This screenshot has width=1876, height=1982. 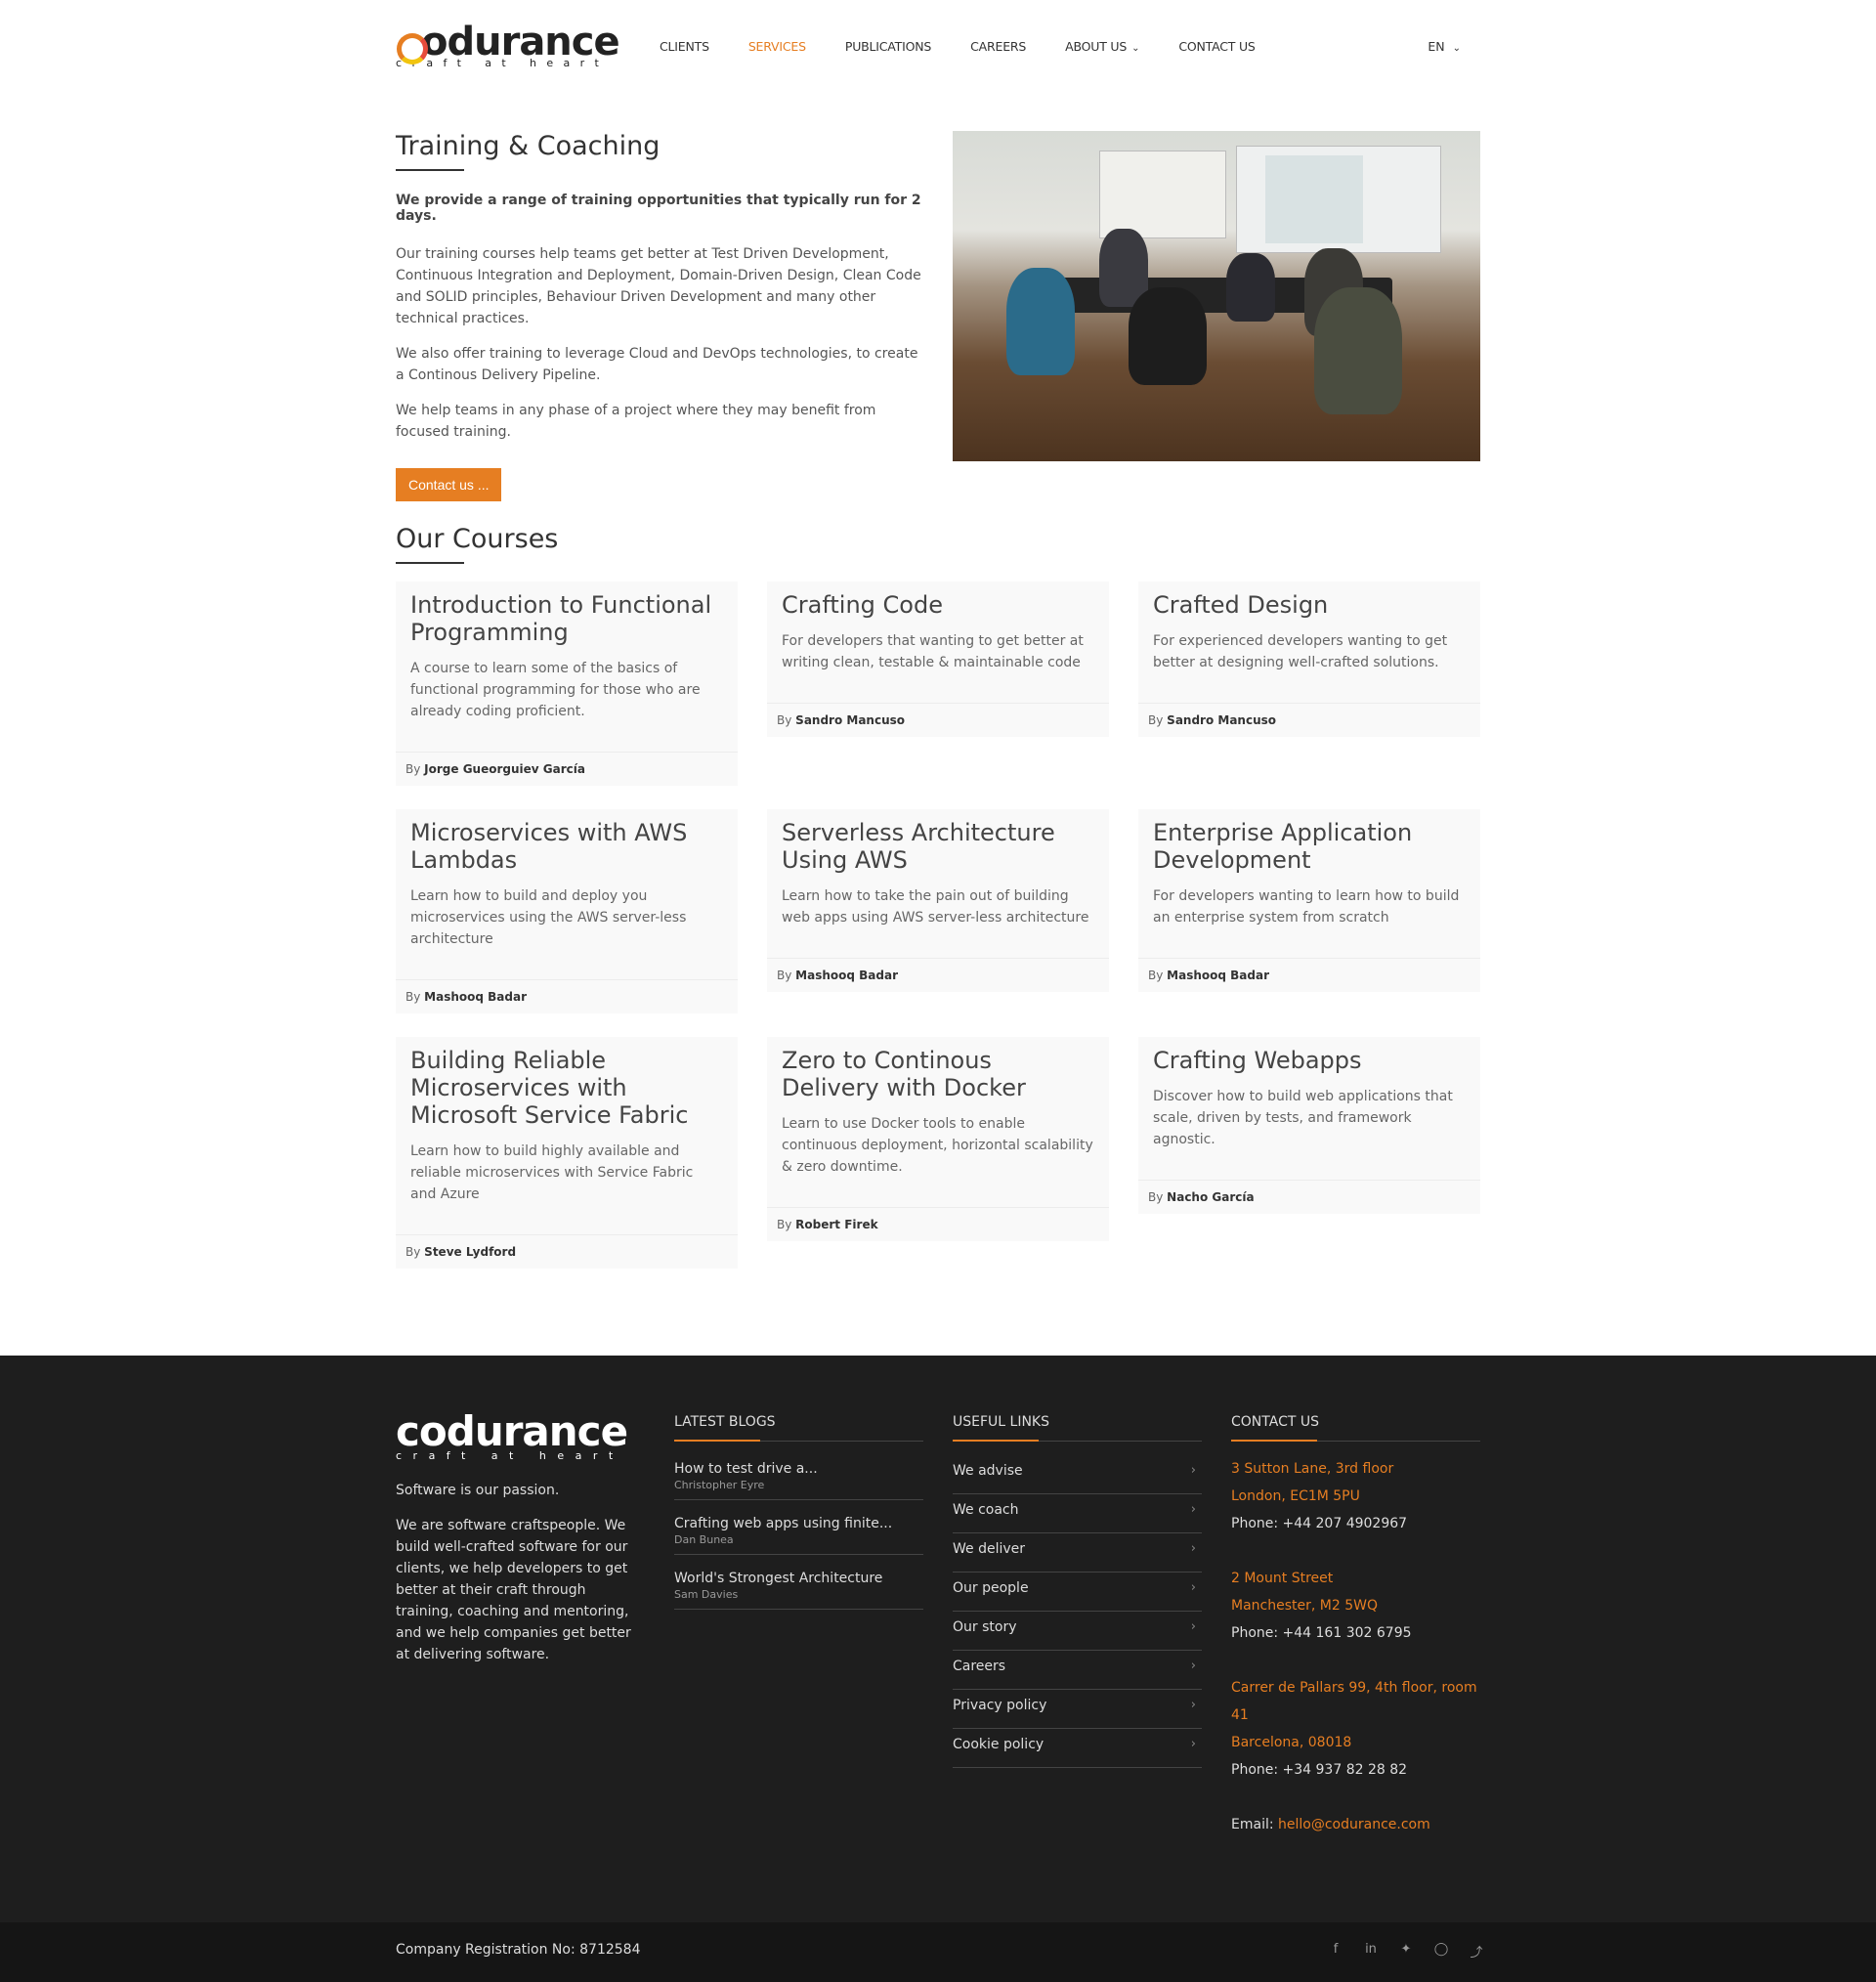 I want to click on nav-about-us: ABOUT US ⌄, so click(x=1102, y=47).